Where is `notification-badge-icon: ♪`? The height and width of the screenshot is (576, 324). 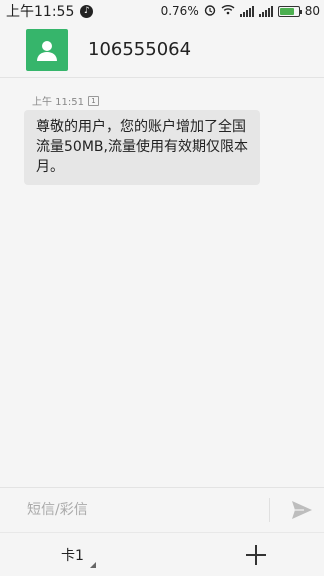
notification-badge-icon: ♪ is located at coordinates (87, 11).